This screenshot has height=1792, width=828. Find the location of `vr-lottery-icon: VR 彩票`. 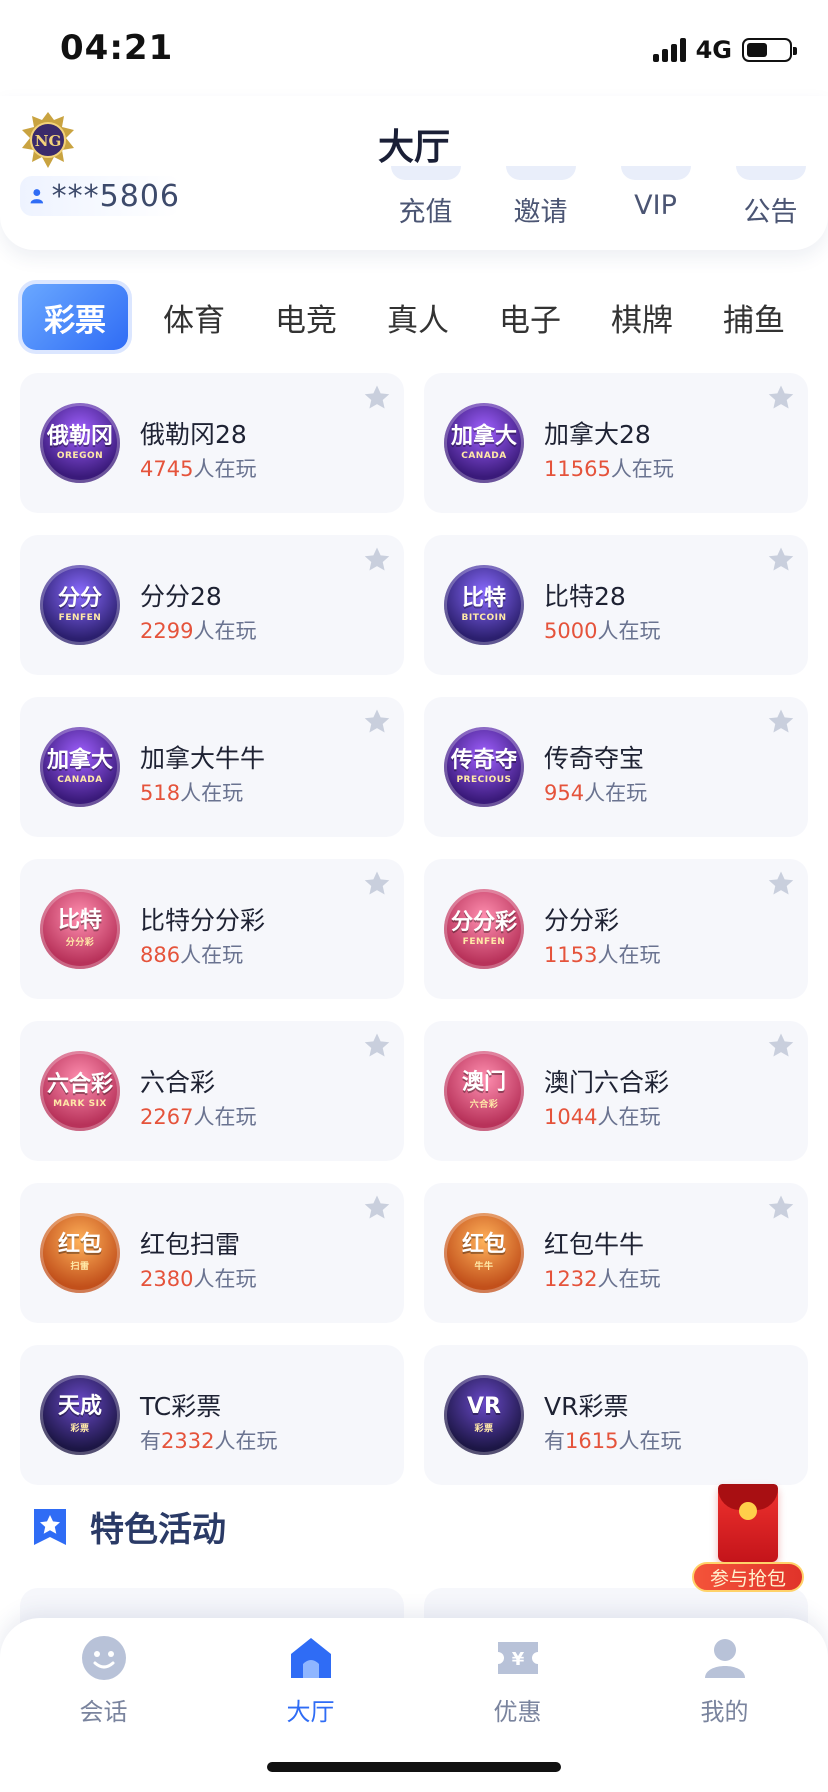

vr-lottery-icon: VR 彩票 is located at coordinates (484, 1415).